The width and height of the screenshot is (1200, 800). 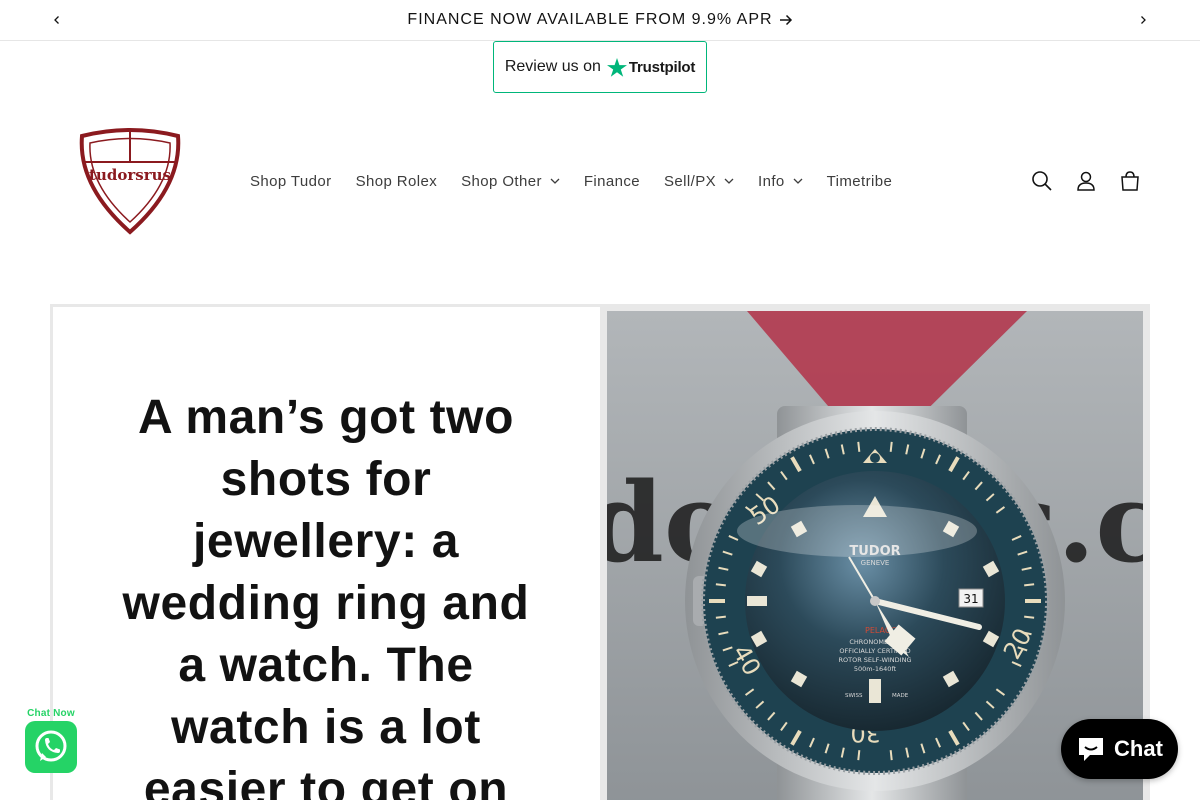 I want to click on cart-icon, so click(x=1130, y=181).